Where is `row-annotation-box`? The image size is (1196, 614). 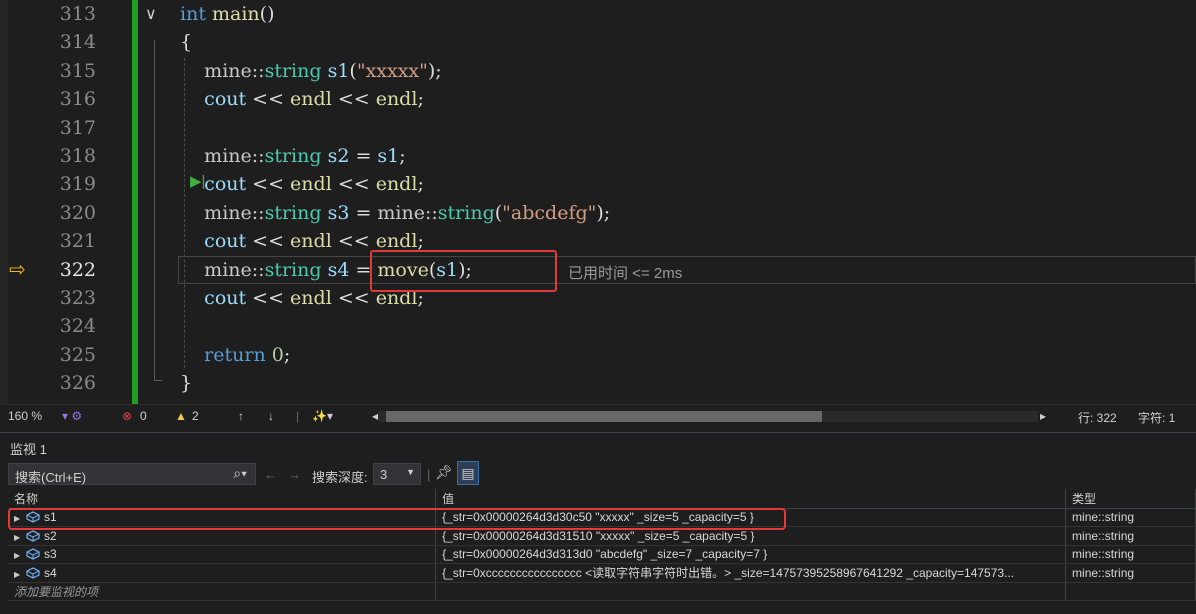 row-annotation-box is located at coordinates (397, 519).